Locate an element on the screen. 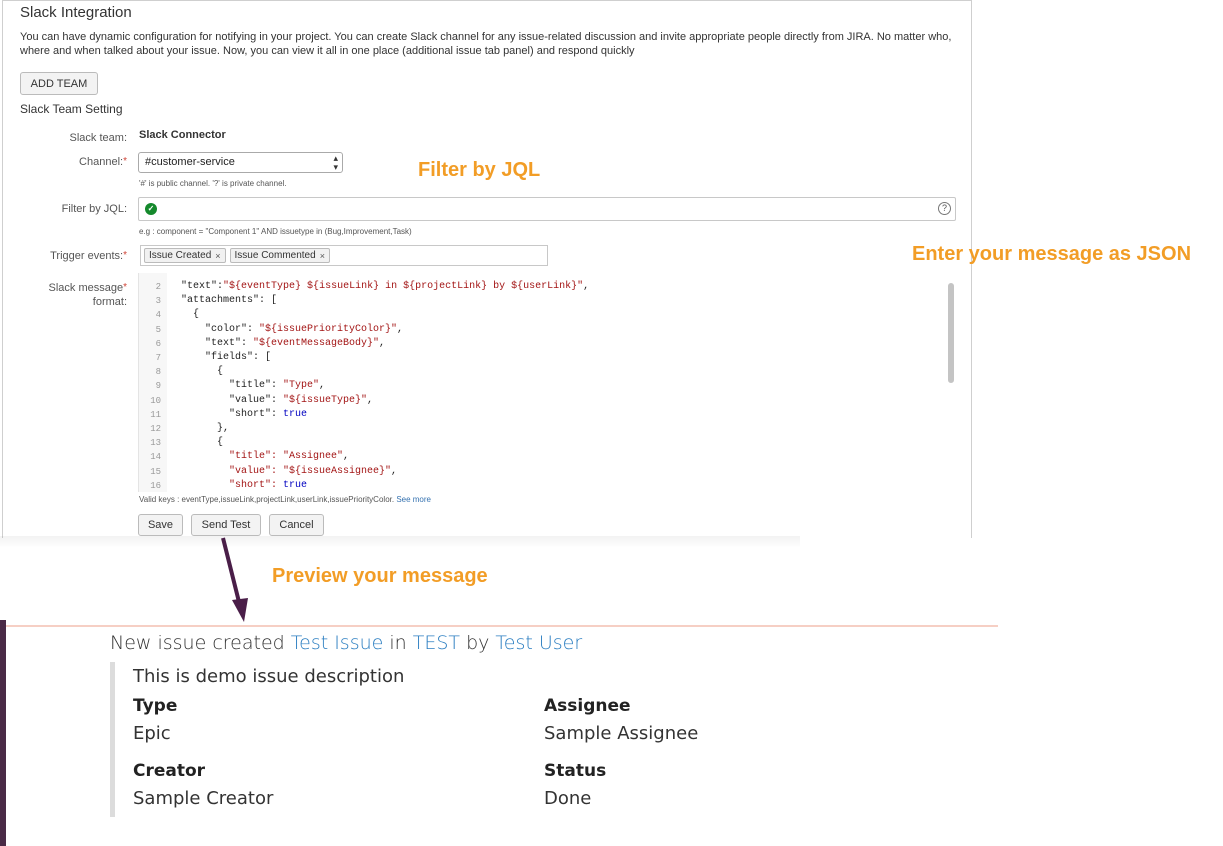 The height and width of the screenshot is (846, 1223). arrow-shaft is located at coordinates (231, 570).